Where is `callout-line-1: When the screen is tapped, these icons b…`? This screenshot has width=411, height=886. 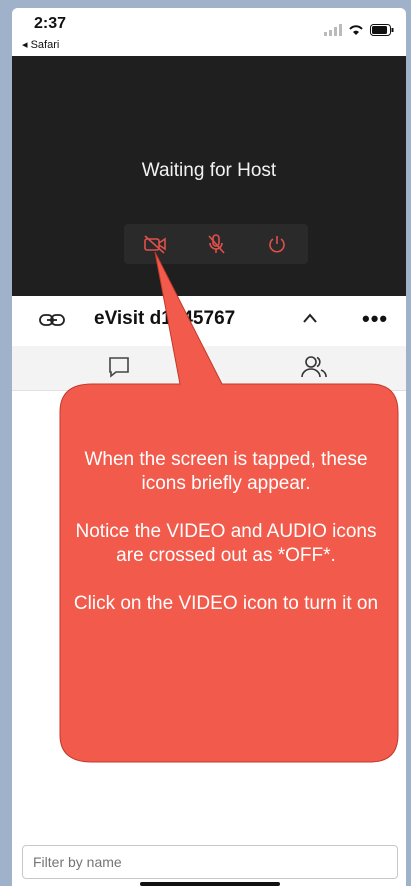
callout-line-1: When the screen is tapped, these icons b… is located at coordinates (226, 471).